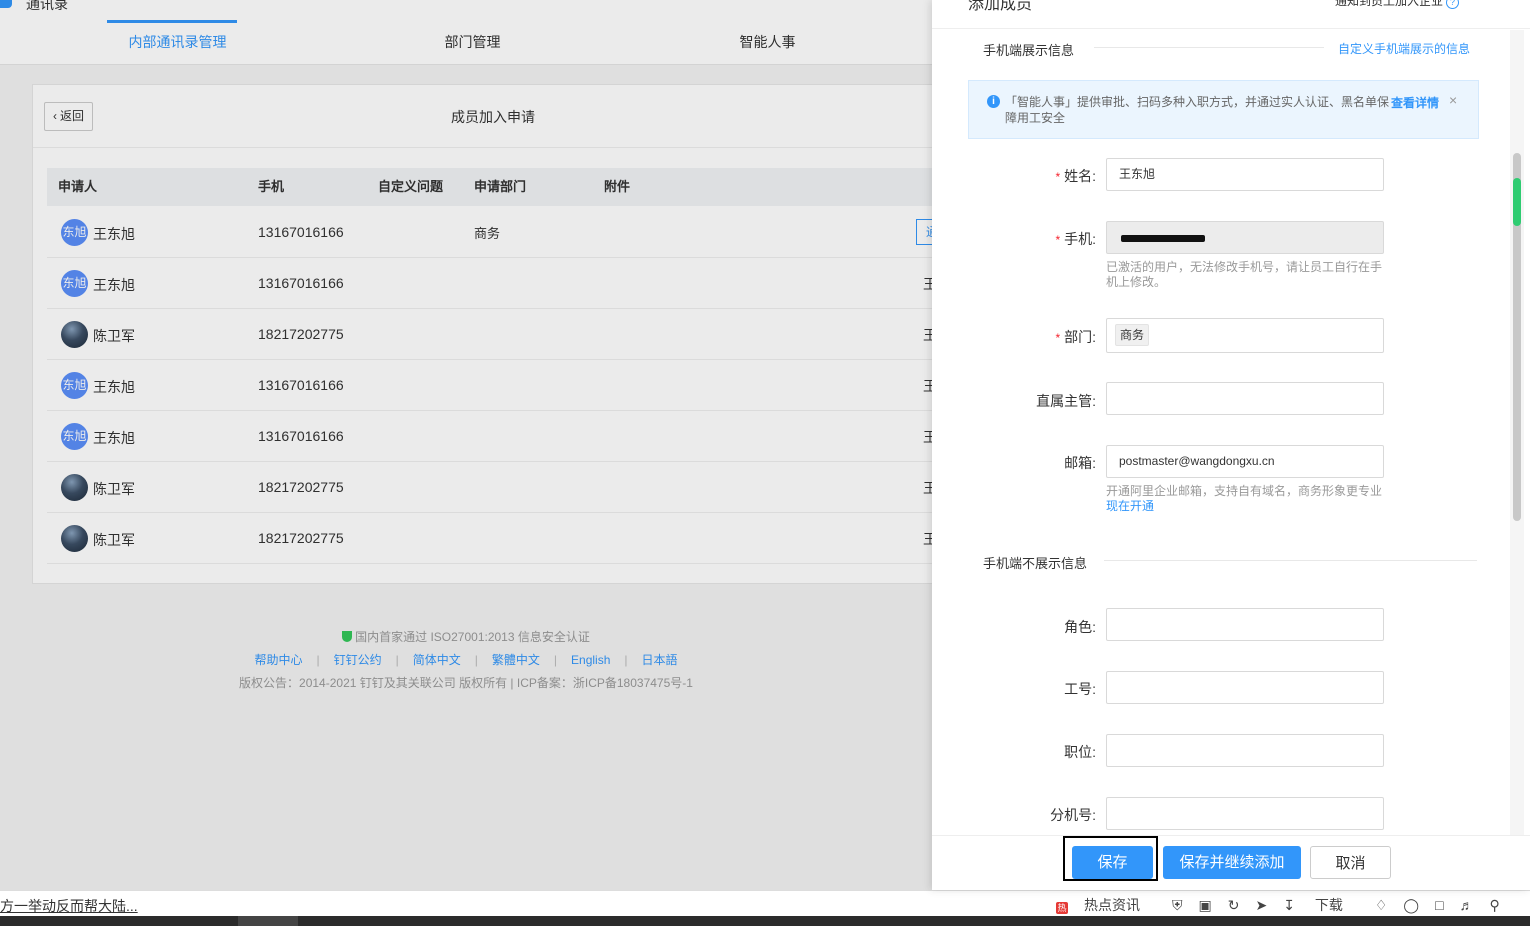  I want to click on employee-id-input, so click(1245, 687).